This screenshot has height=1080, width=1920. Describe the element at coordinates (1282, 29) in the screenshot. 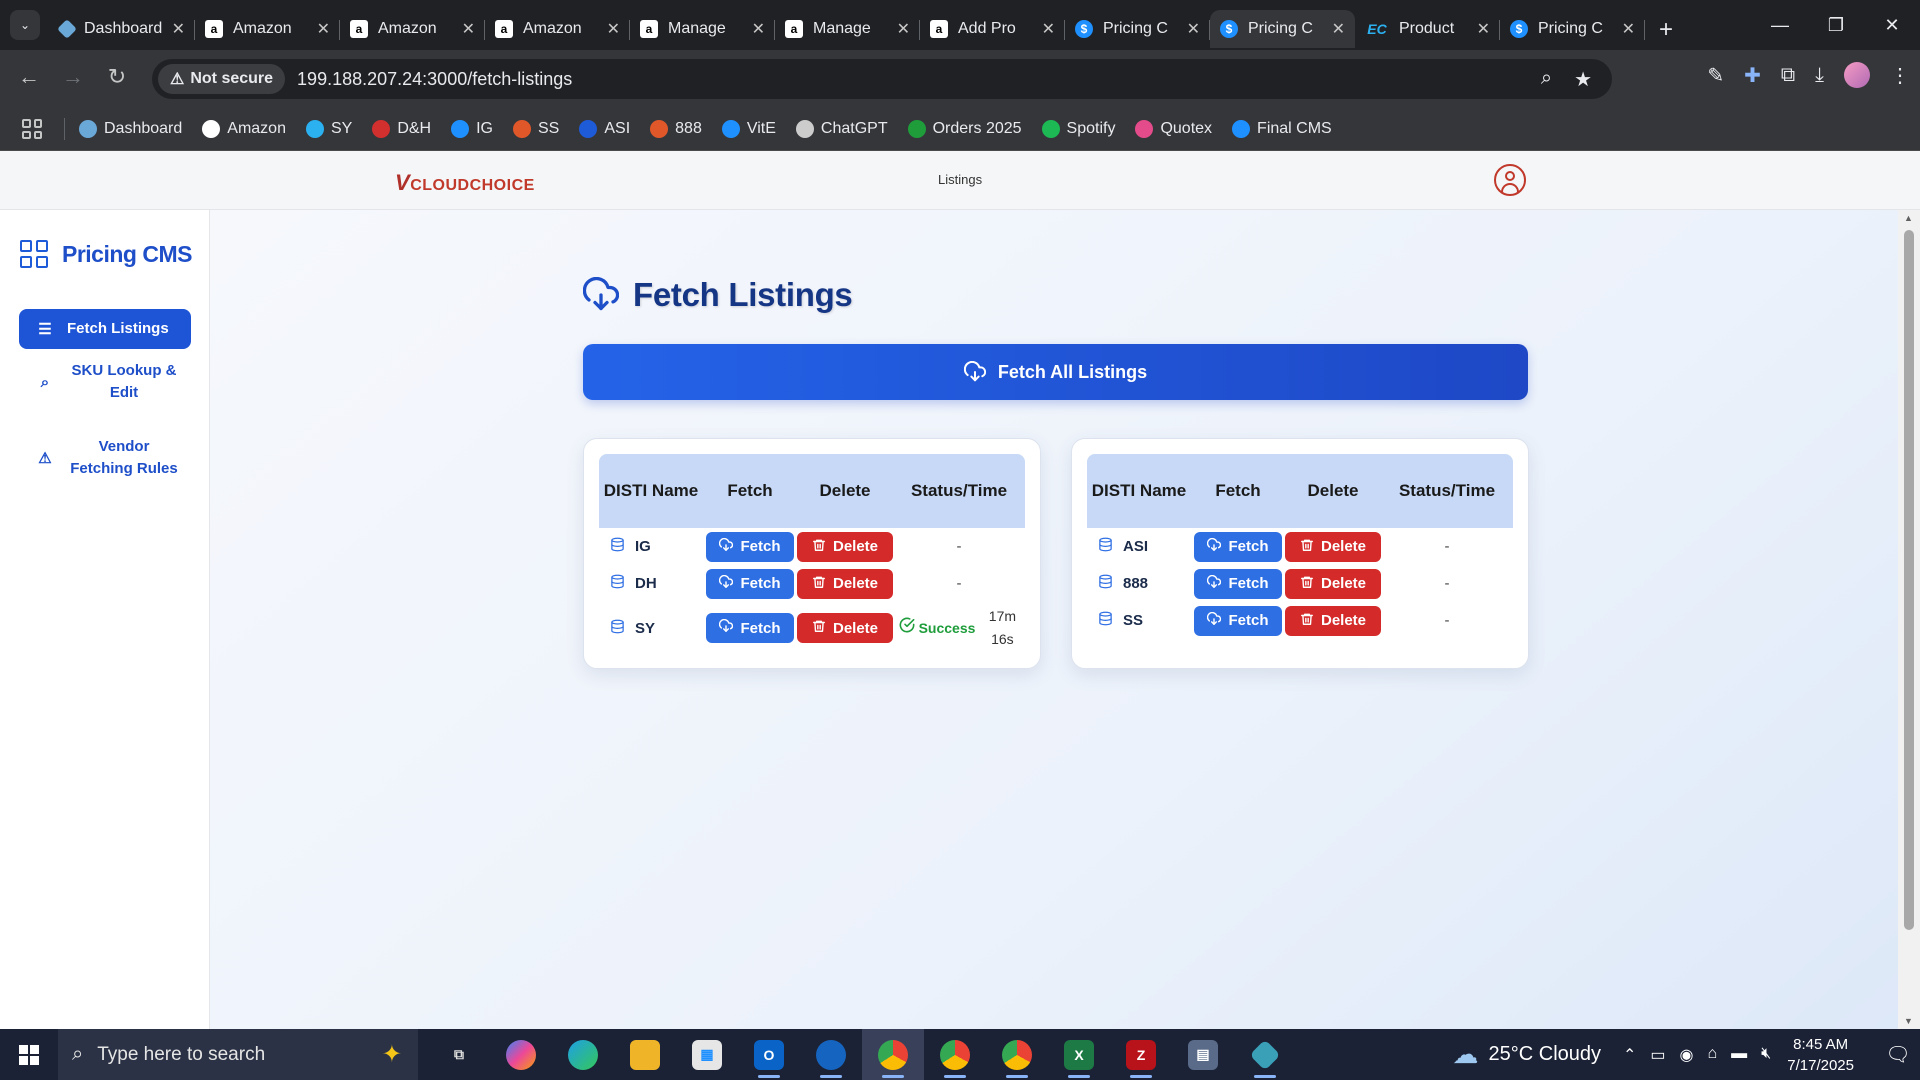

I see `browser-tab-active: $ Pricing C ✕` at that location.